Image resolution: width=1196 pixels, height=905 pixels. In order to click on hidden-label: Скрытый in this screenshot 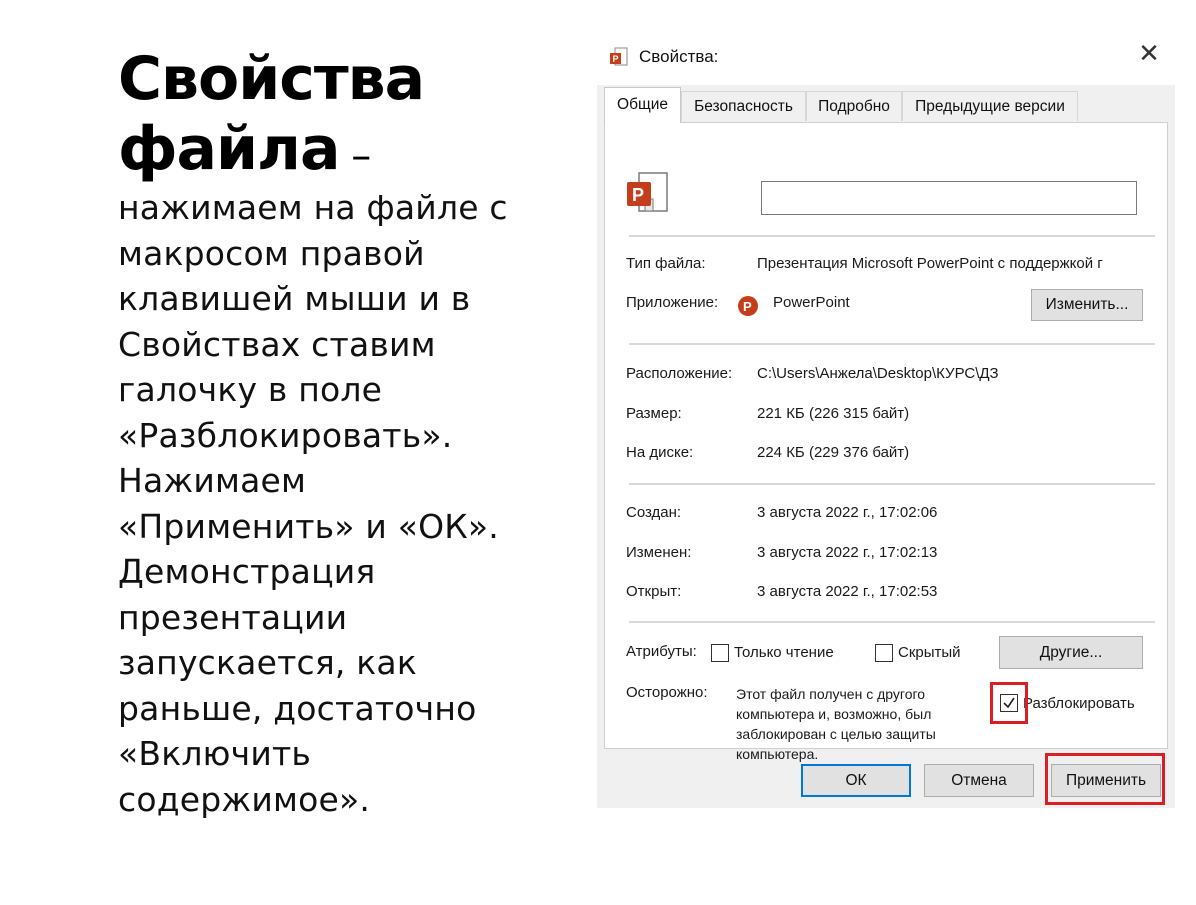, I will do `click(929, 652)`.